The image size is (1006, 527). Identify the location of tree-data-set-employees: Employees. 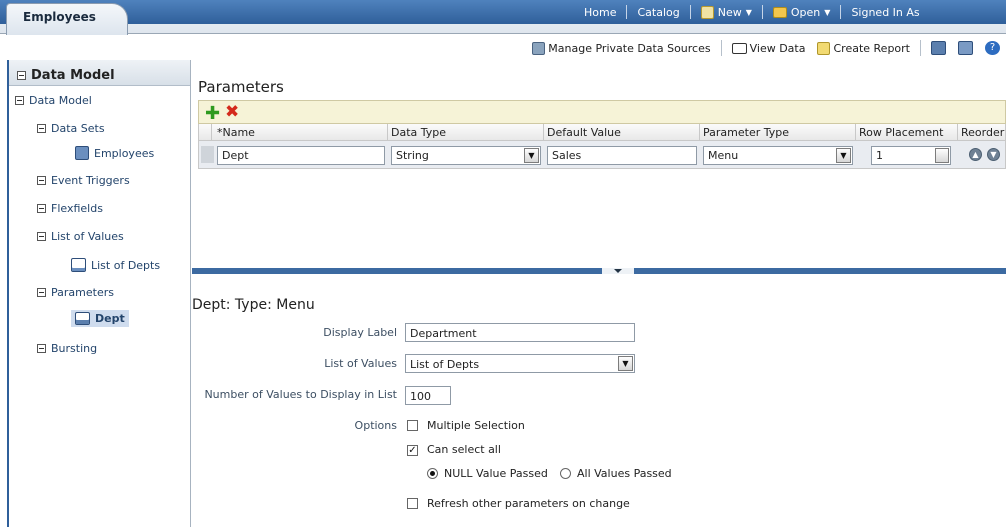
(114, 153).